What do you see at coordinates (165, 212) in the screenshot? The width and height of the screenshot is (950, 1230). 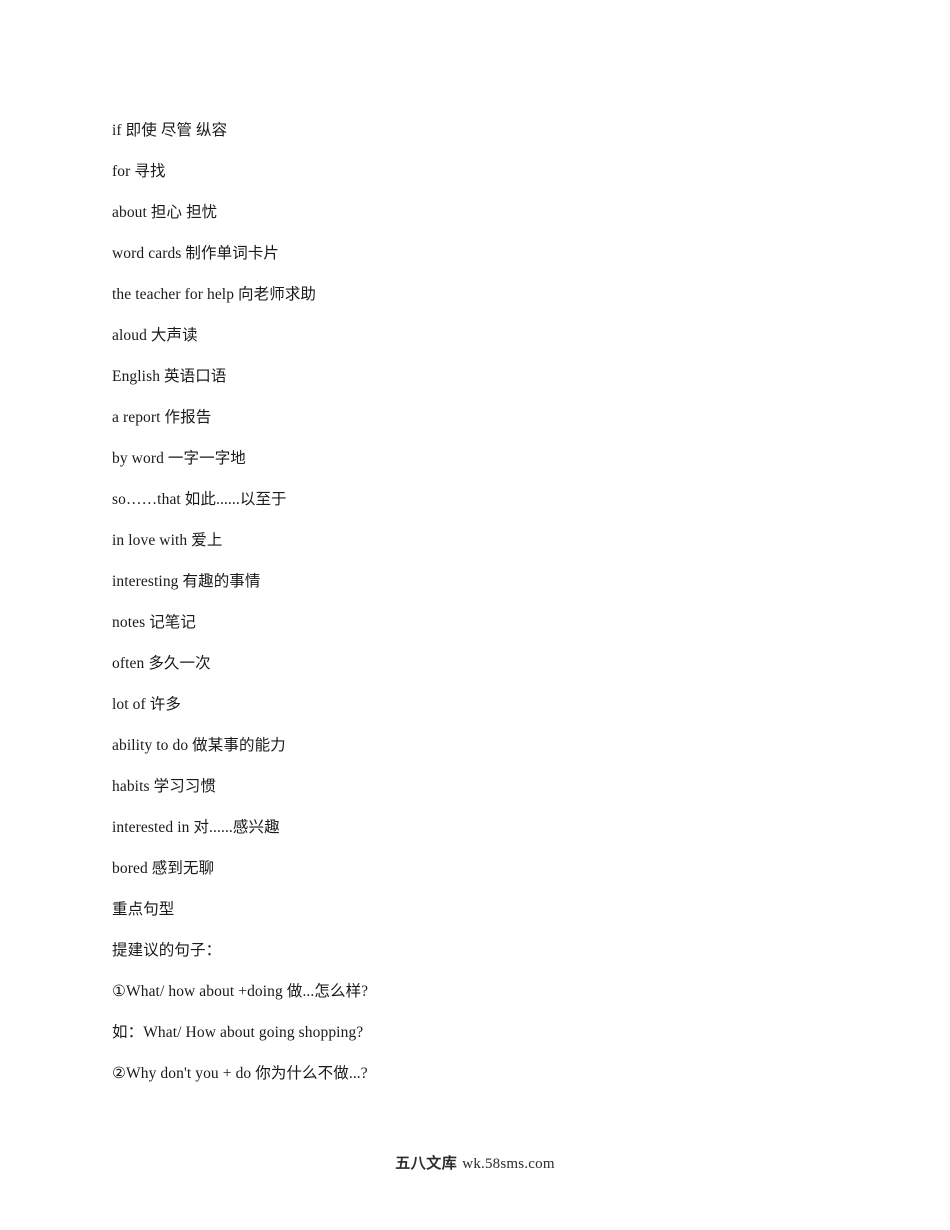 I see `text-line: about 担心 担忧` at bounding box center [165, 212].